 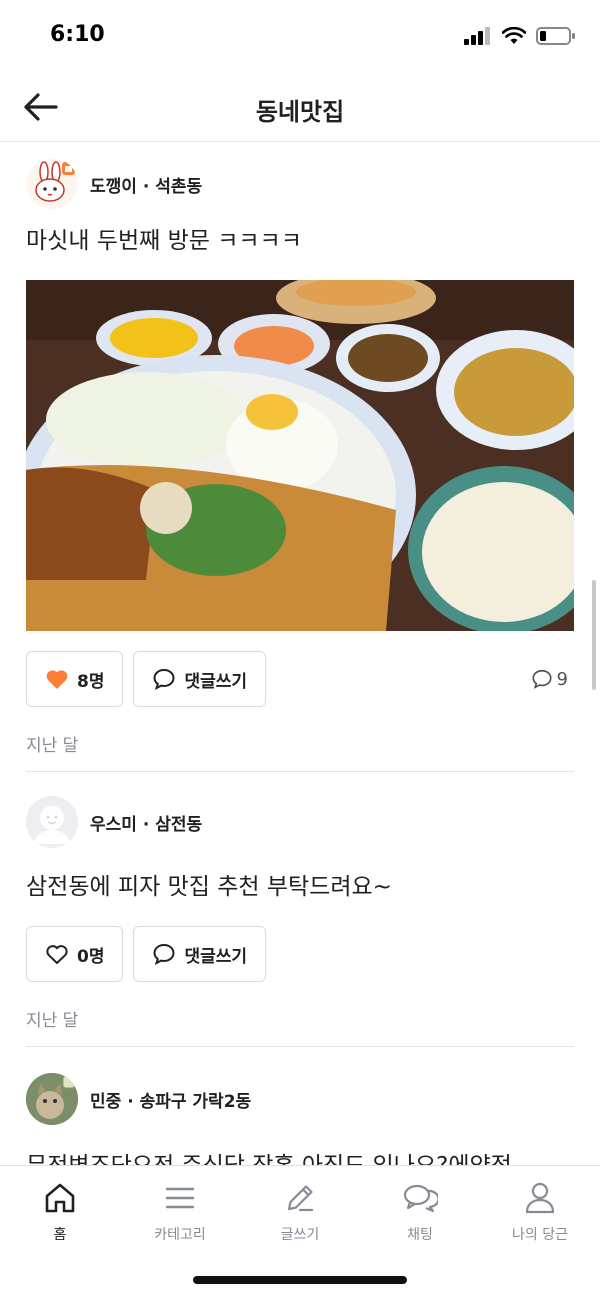 I want to click on chat-icon, so click(x=420, y=1198).